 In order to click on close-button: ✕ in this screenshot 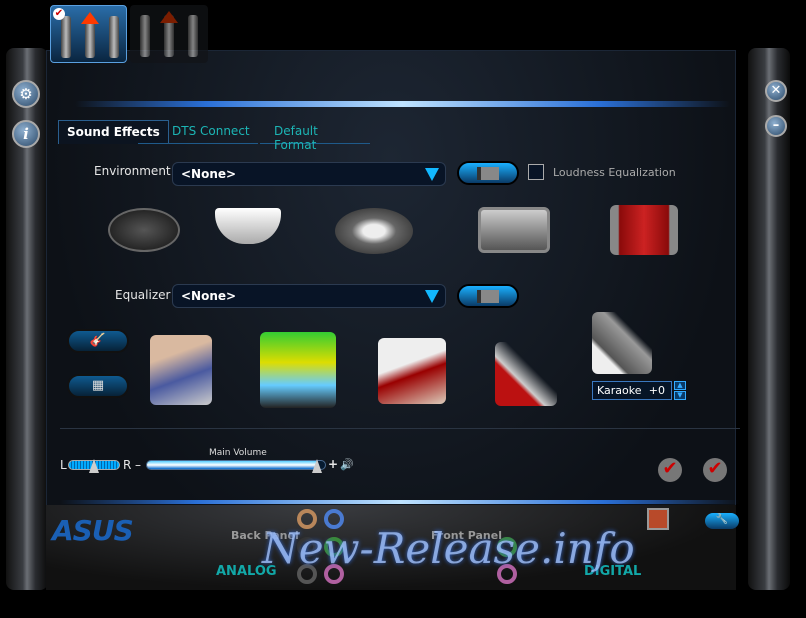, I will do `click(776, 91)`.